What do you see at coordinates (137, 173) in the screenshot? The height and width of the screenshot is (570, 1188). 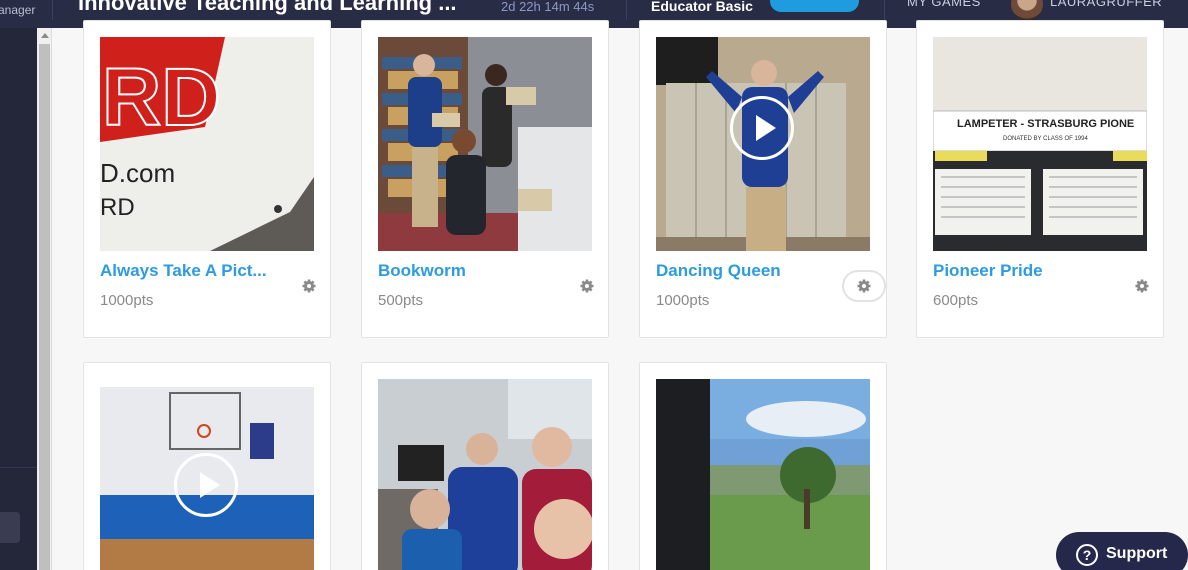 I see `banner-url-text: D.com` at bounding box center [137, 173].